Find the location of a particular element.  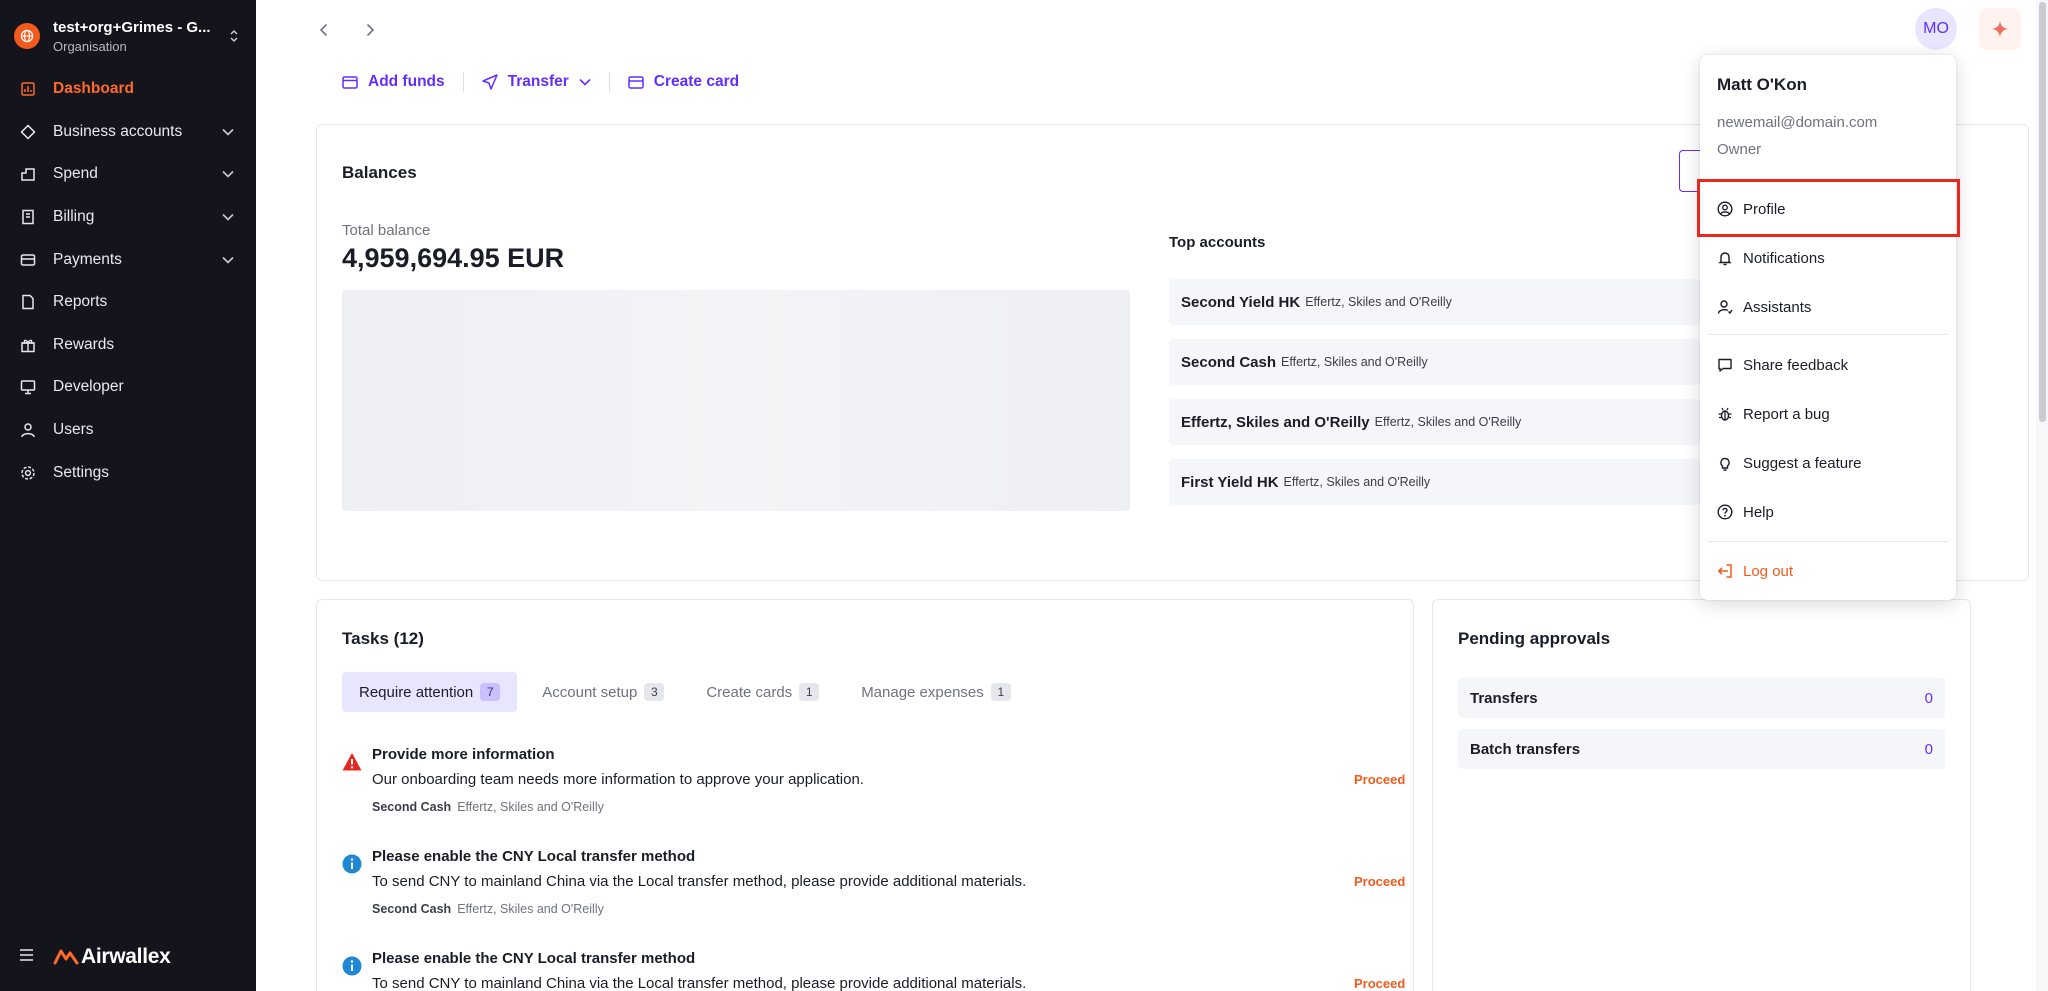

count-badge: 1 is located at coordinates (809, 692).